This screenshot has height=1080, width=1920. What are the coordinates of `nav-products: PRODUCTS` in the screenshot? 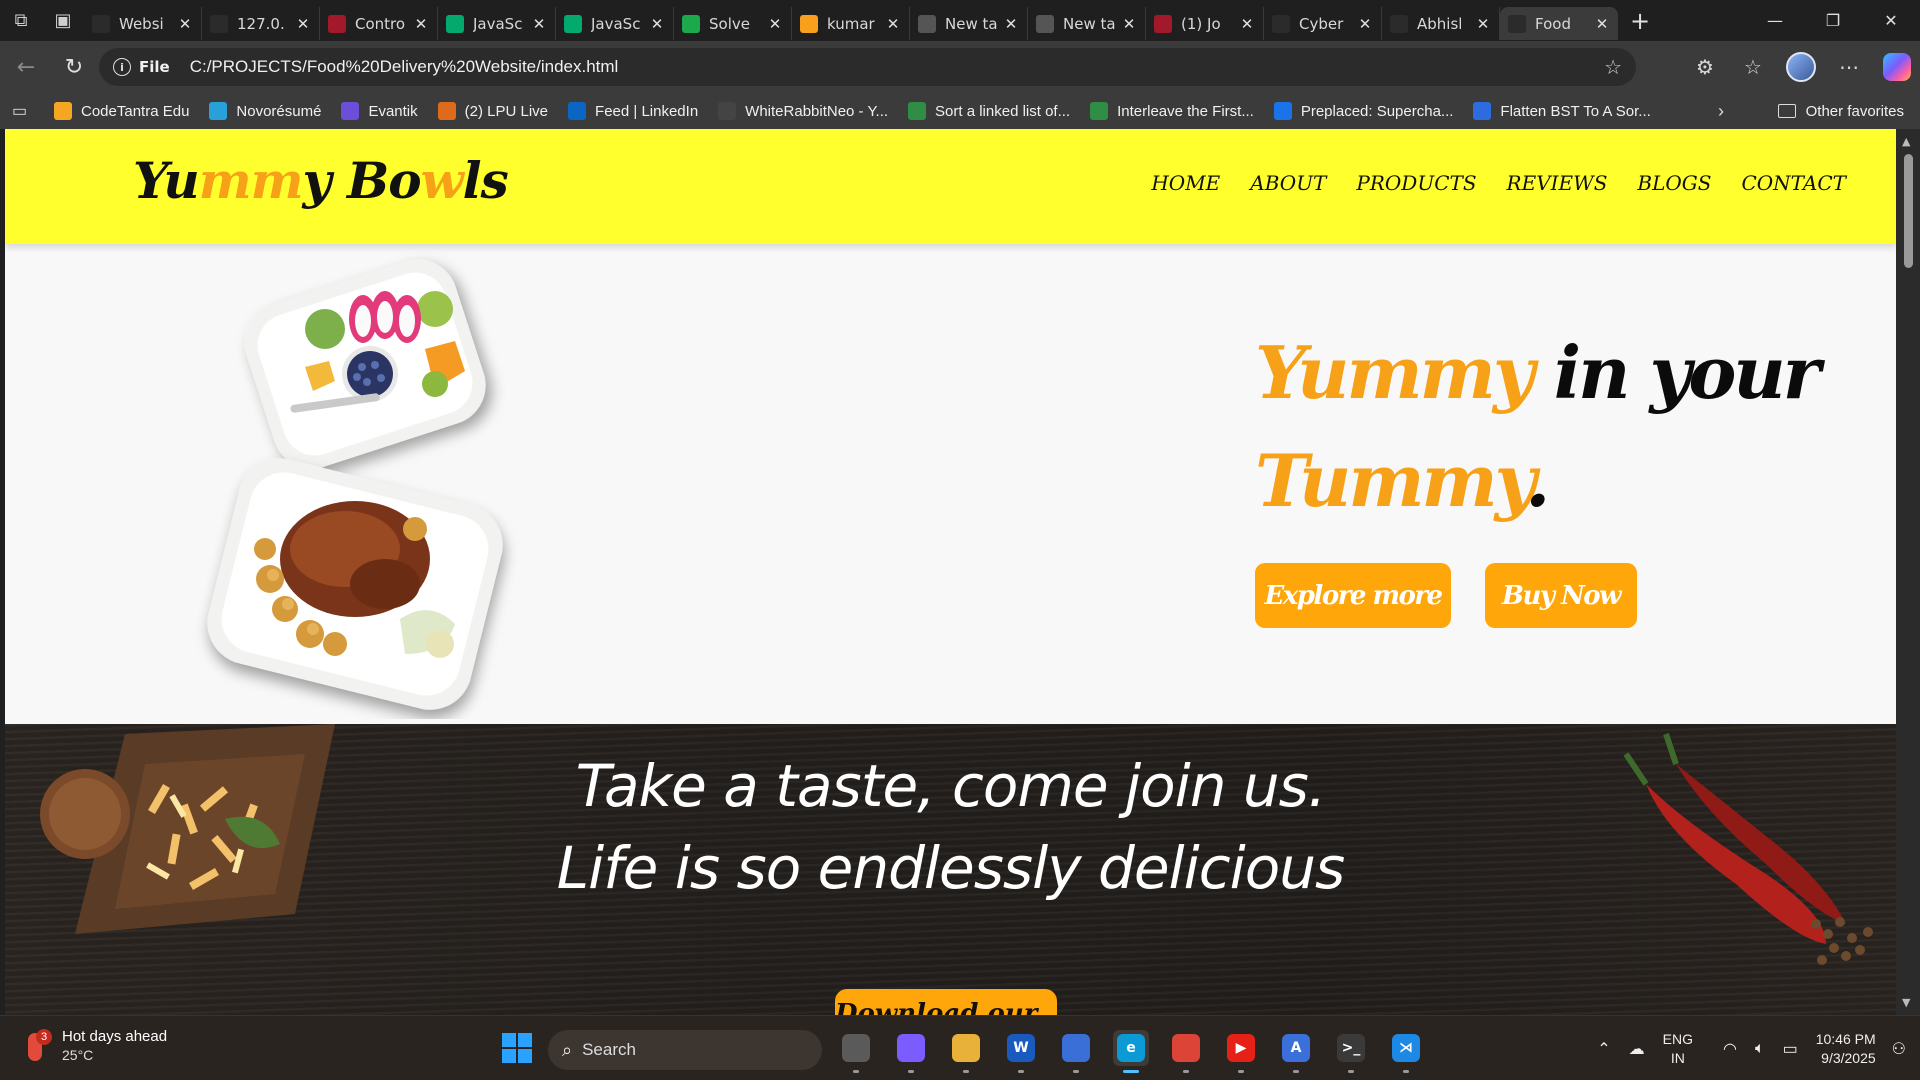 It's located at (1416, 183).